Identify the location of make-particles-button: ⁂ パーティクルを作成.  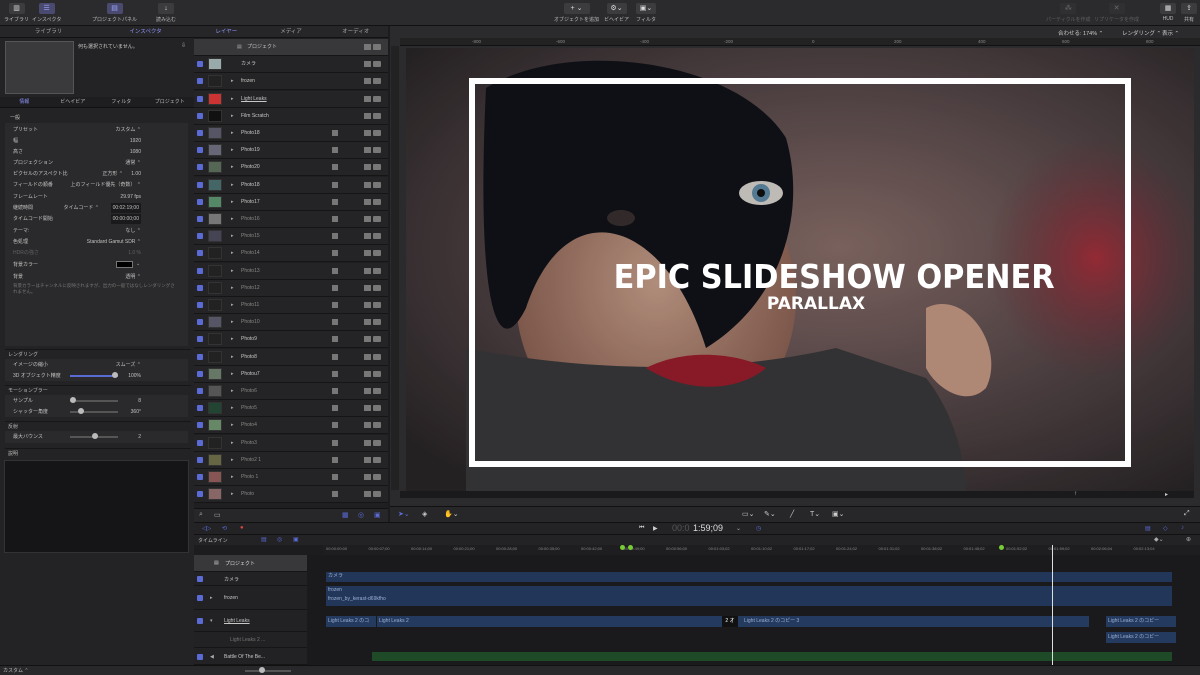
(1068, 13).